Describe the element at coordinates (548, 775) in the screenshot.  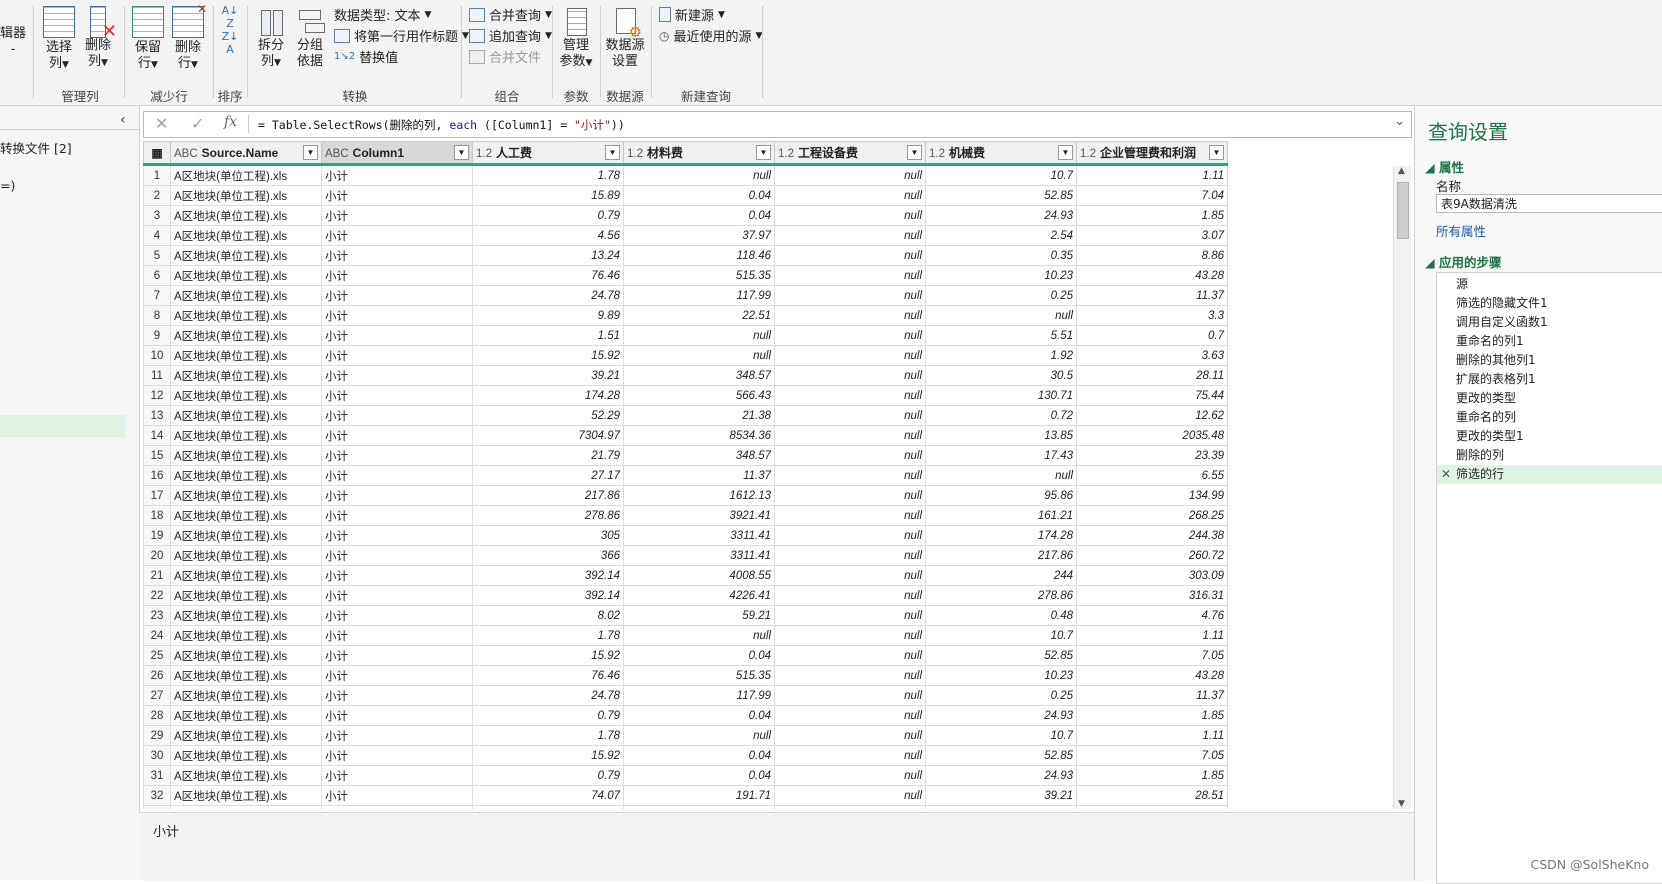
I see `table-cell-number: 0.79` at that location.